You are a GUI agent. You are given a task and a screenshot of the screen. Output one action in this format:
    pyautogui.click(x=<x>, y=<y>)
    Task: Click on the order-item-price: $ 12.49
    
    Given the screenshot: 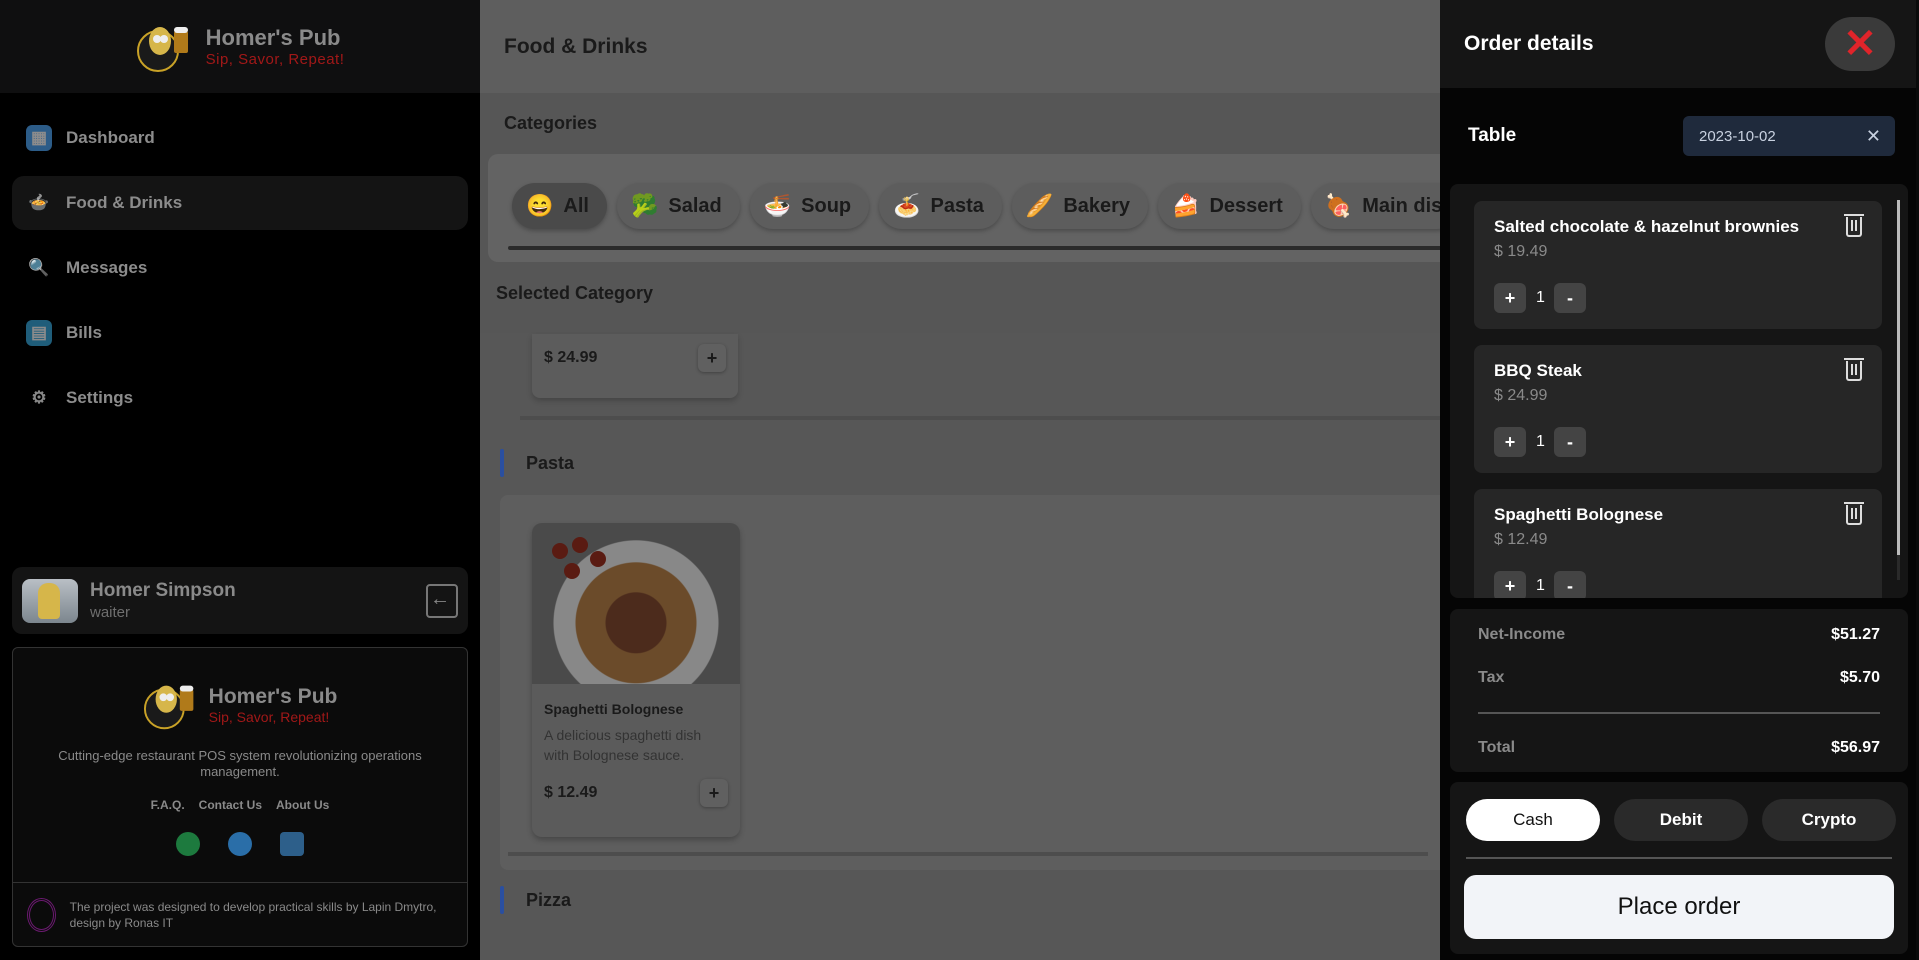 What is the action you would take?
    pyautogui.click(x=1521, y=539)
    